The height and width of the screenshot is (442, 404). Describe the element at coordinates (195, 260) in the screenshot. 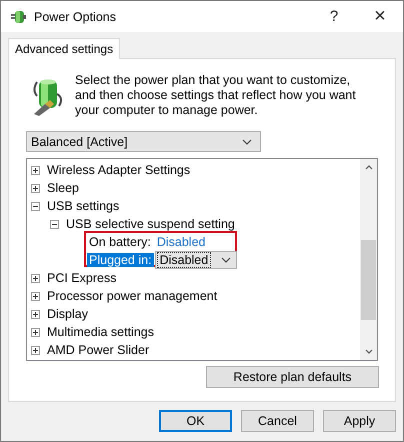

I see `setting-value-dropdown: Disabled` at that location.